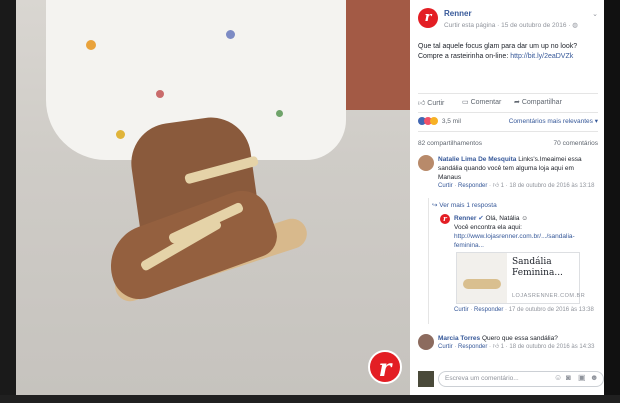 The width and height of the screenshot is (620, 403). I want to click on reaction-count: 3,5 mil, so click(451, 121).